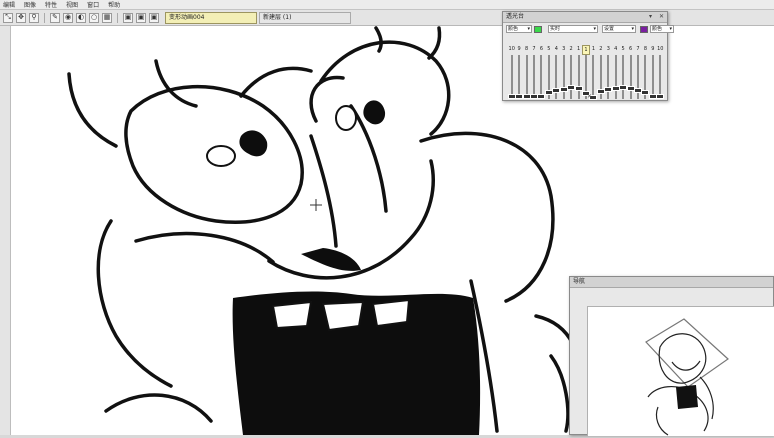 This screenshot has height=438, width=774. What do you see at coordinates (316, 205) in the screenshot?
I see `cursor-crosshair` at bounding box center [316, 205].